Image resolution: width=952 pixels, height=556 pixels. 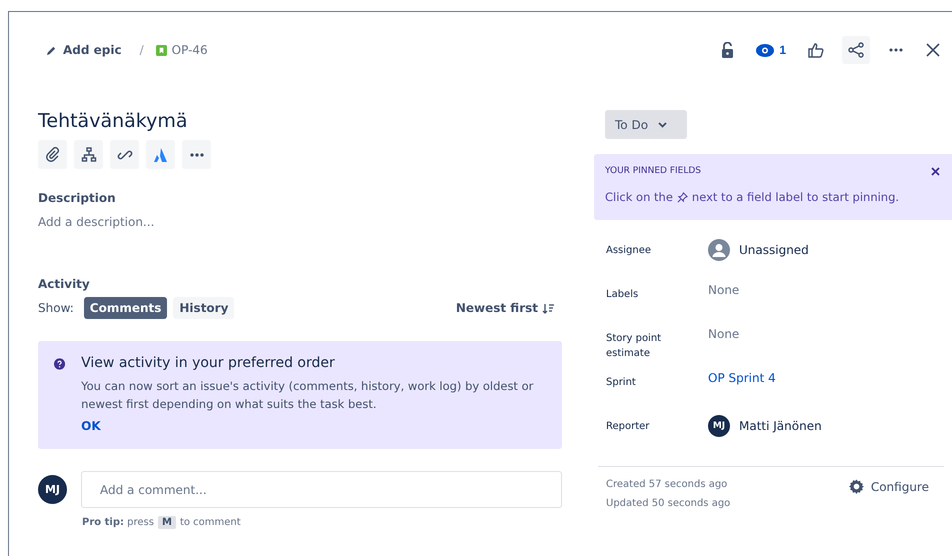 I want to click on field-value: Unassigned, so click(x=774, y=250).